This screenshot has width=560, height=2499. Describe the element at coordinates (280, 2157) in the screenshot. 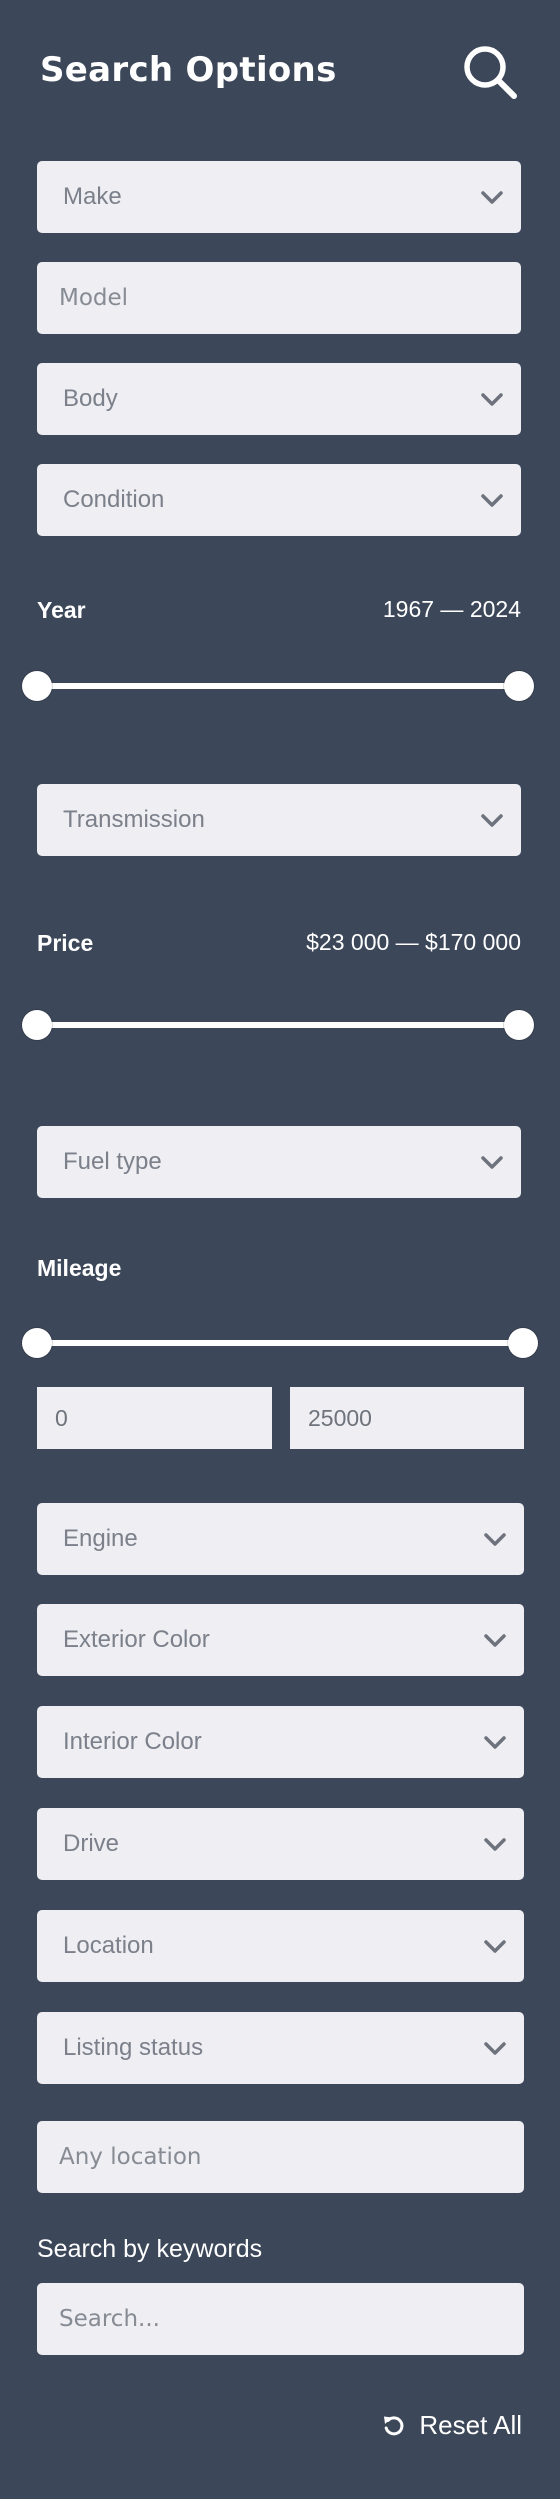

I see `any-location-input` at that location.